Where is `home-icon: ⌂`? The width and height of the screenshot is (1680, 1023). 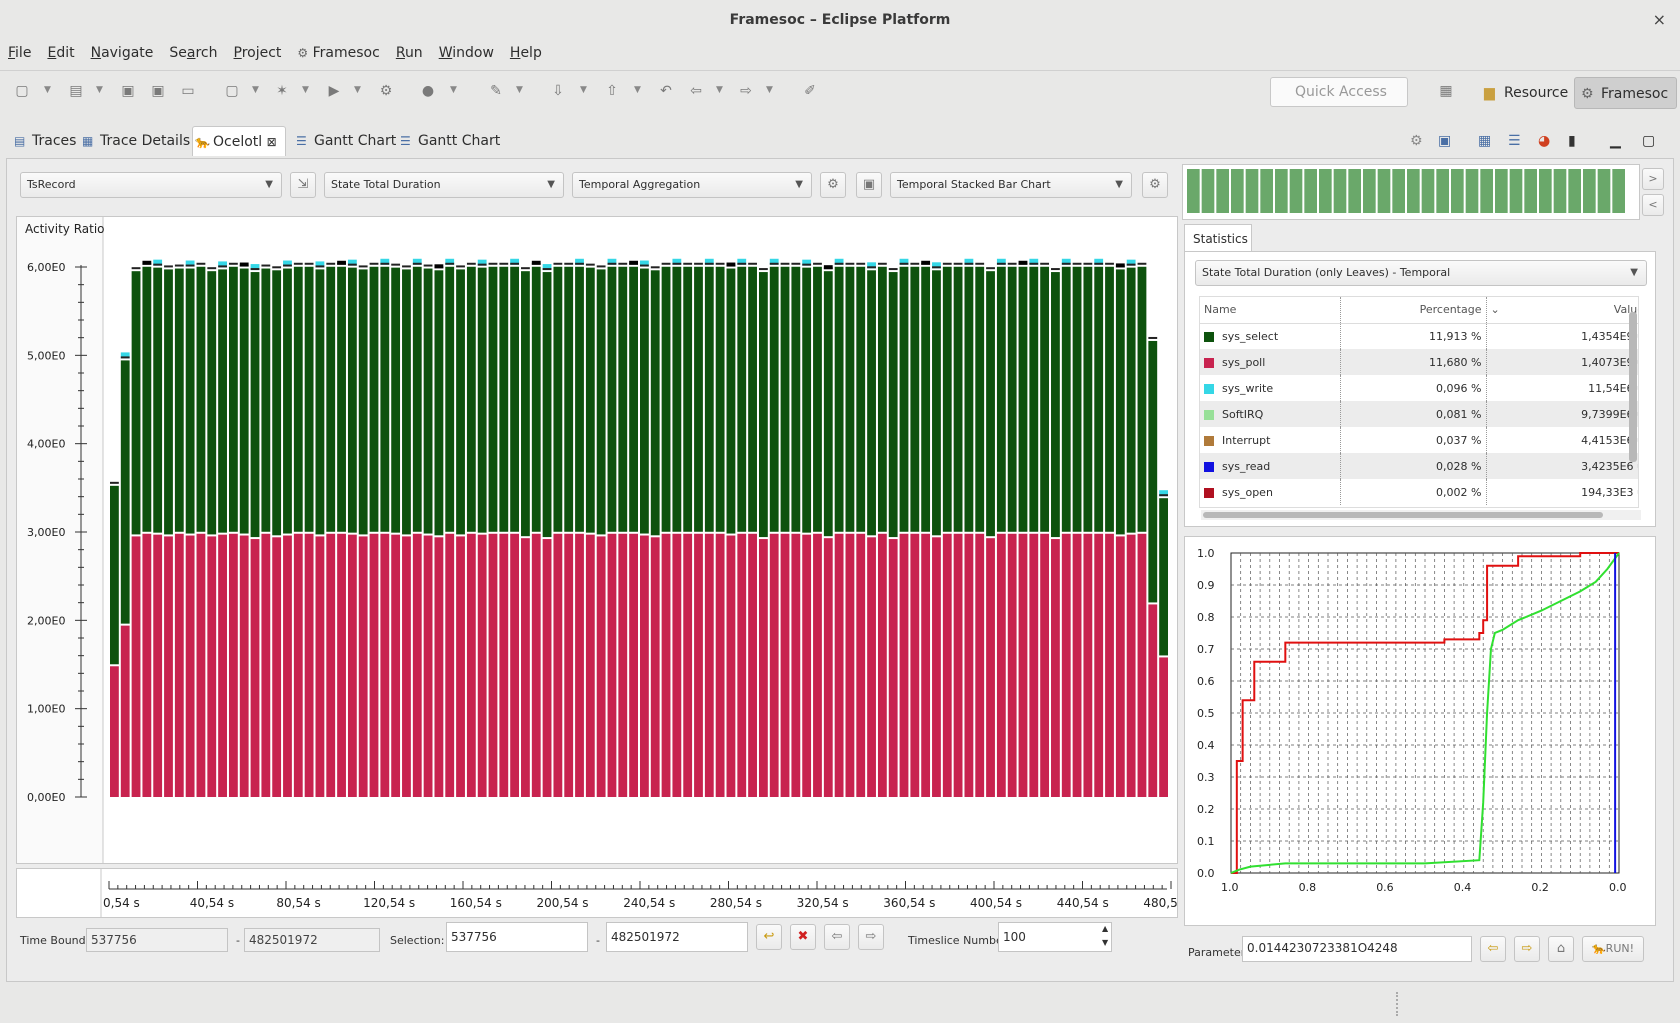
home-icon: ⌂ is located at coordinates (1561, 949).